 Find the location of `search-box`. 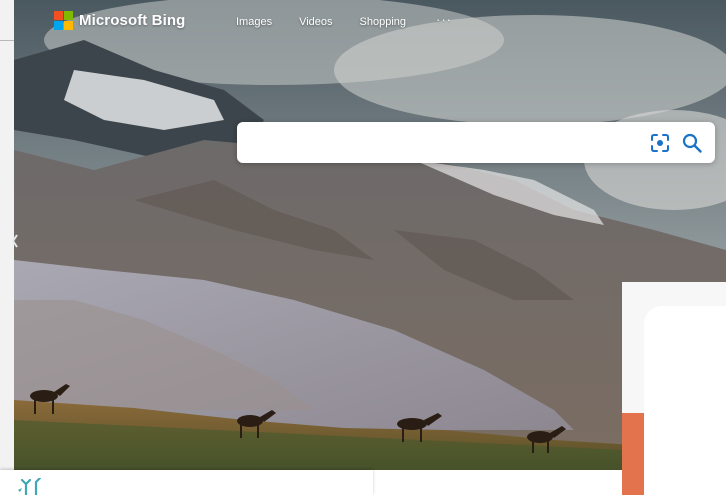

search-box is located at coordinates (476, 142).